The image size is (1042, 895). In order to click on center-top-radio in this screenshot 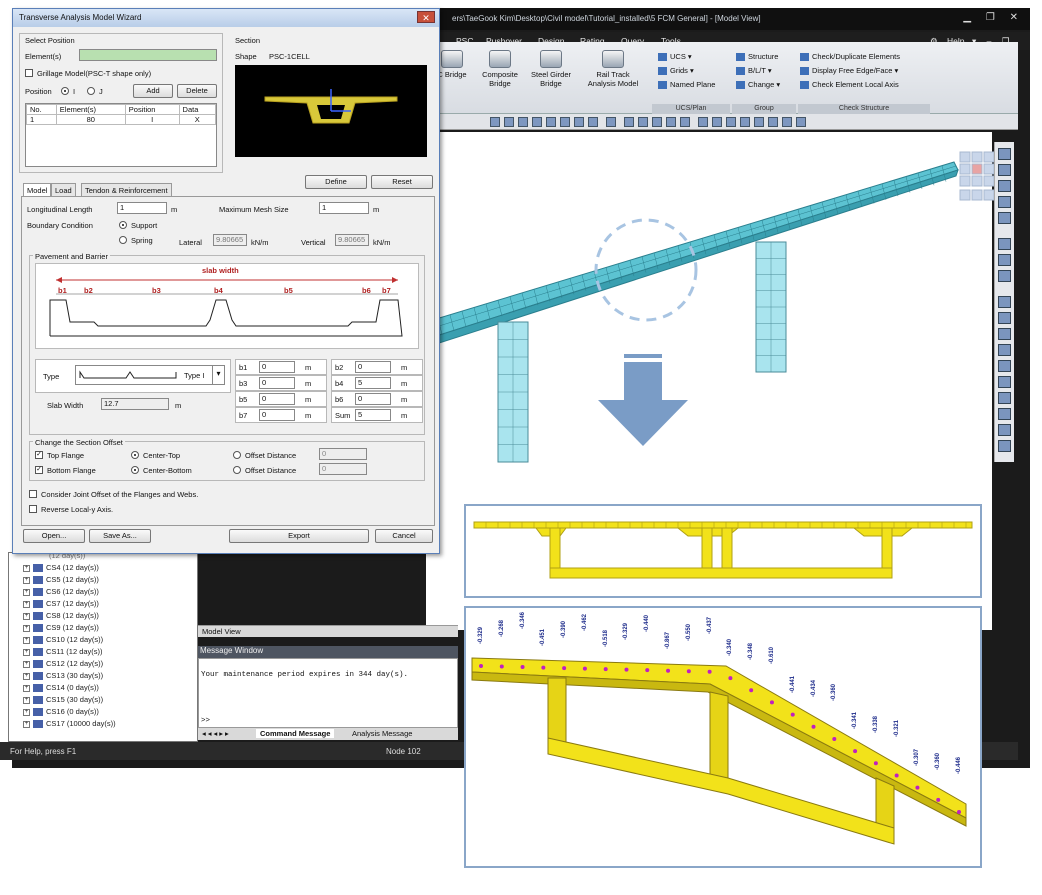, I will do `click(135, 455)`.